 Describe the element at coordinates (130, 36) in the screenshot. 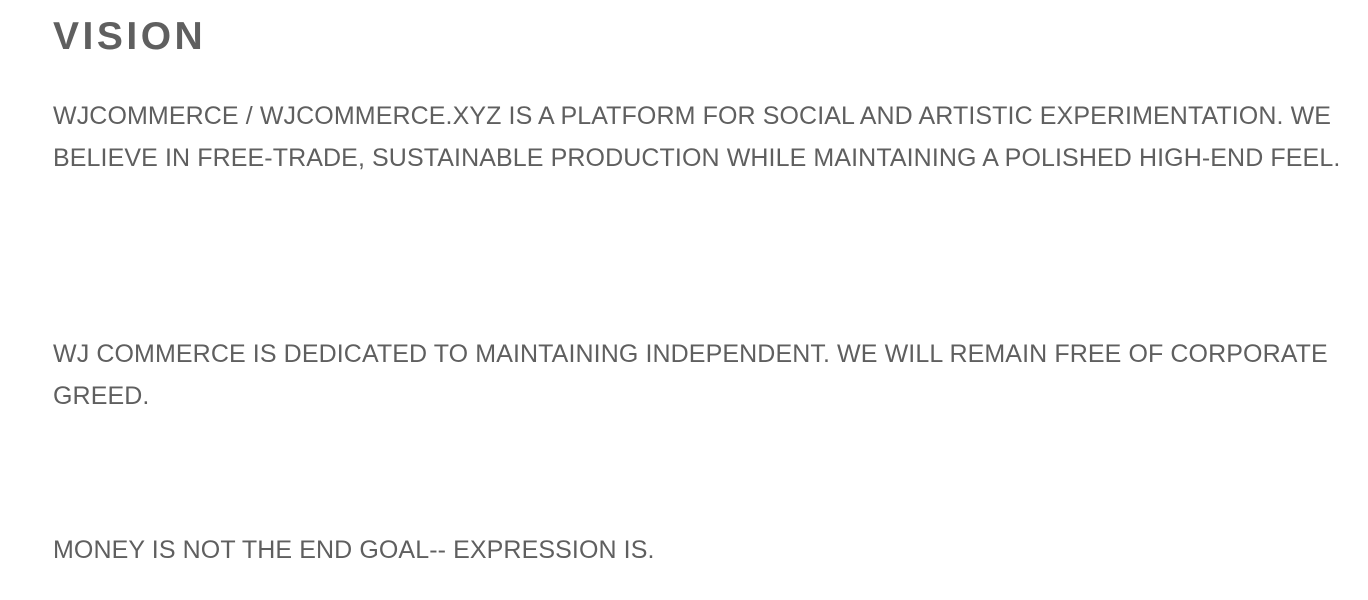

I see `page-title: VISION` at that location.